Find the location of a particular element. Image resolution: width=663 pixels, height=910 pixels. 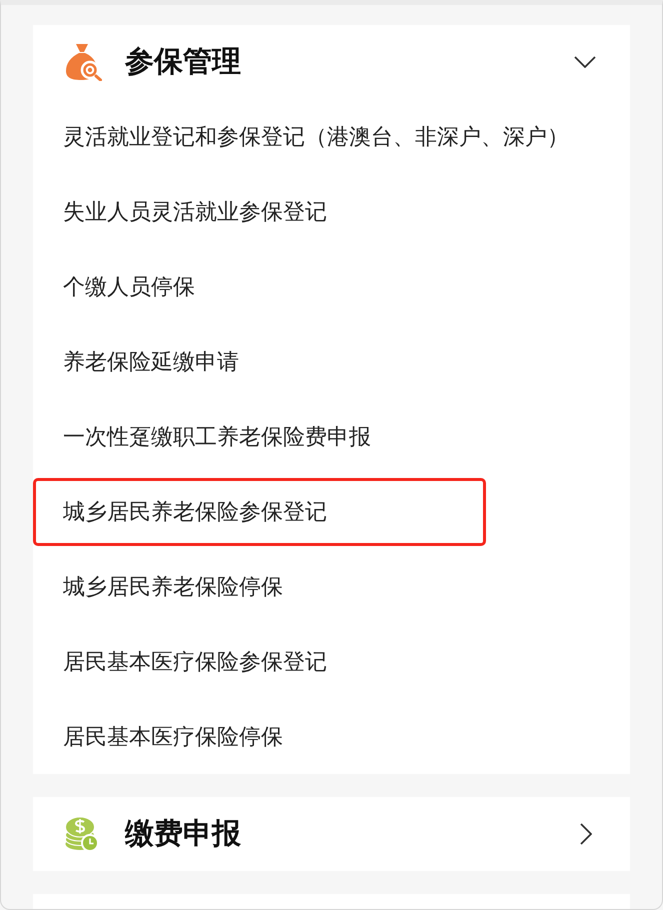

chevron-down-icon is located at coordinates (585, 62).